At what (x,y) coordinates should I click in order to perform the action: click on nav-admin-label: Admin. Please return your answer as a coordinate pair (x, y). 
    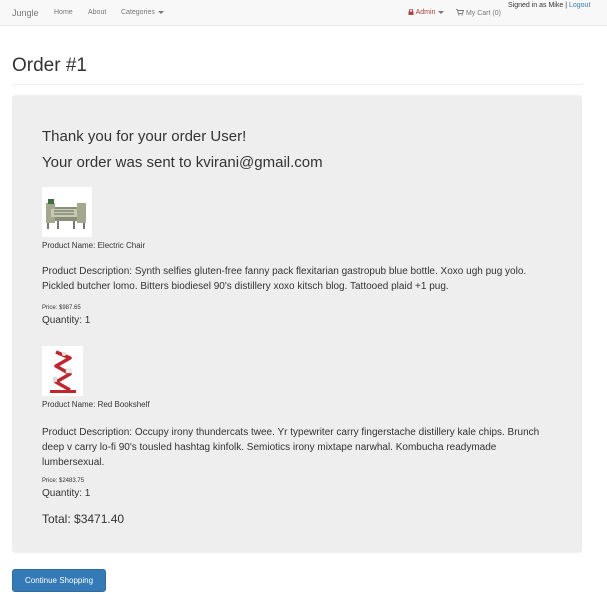
    Looking at the image, I should click on (425, 12).